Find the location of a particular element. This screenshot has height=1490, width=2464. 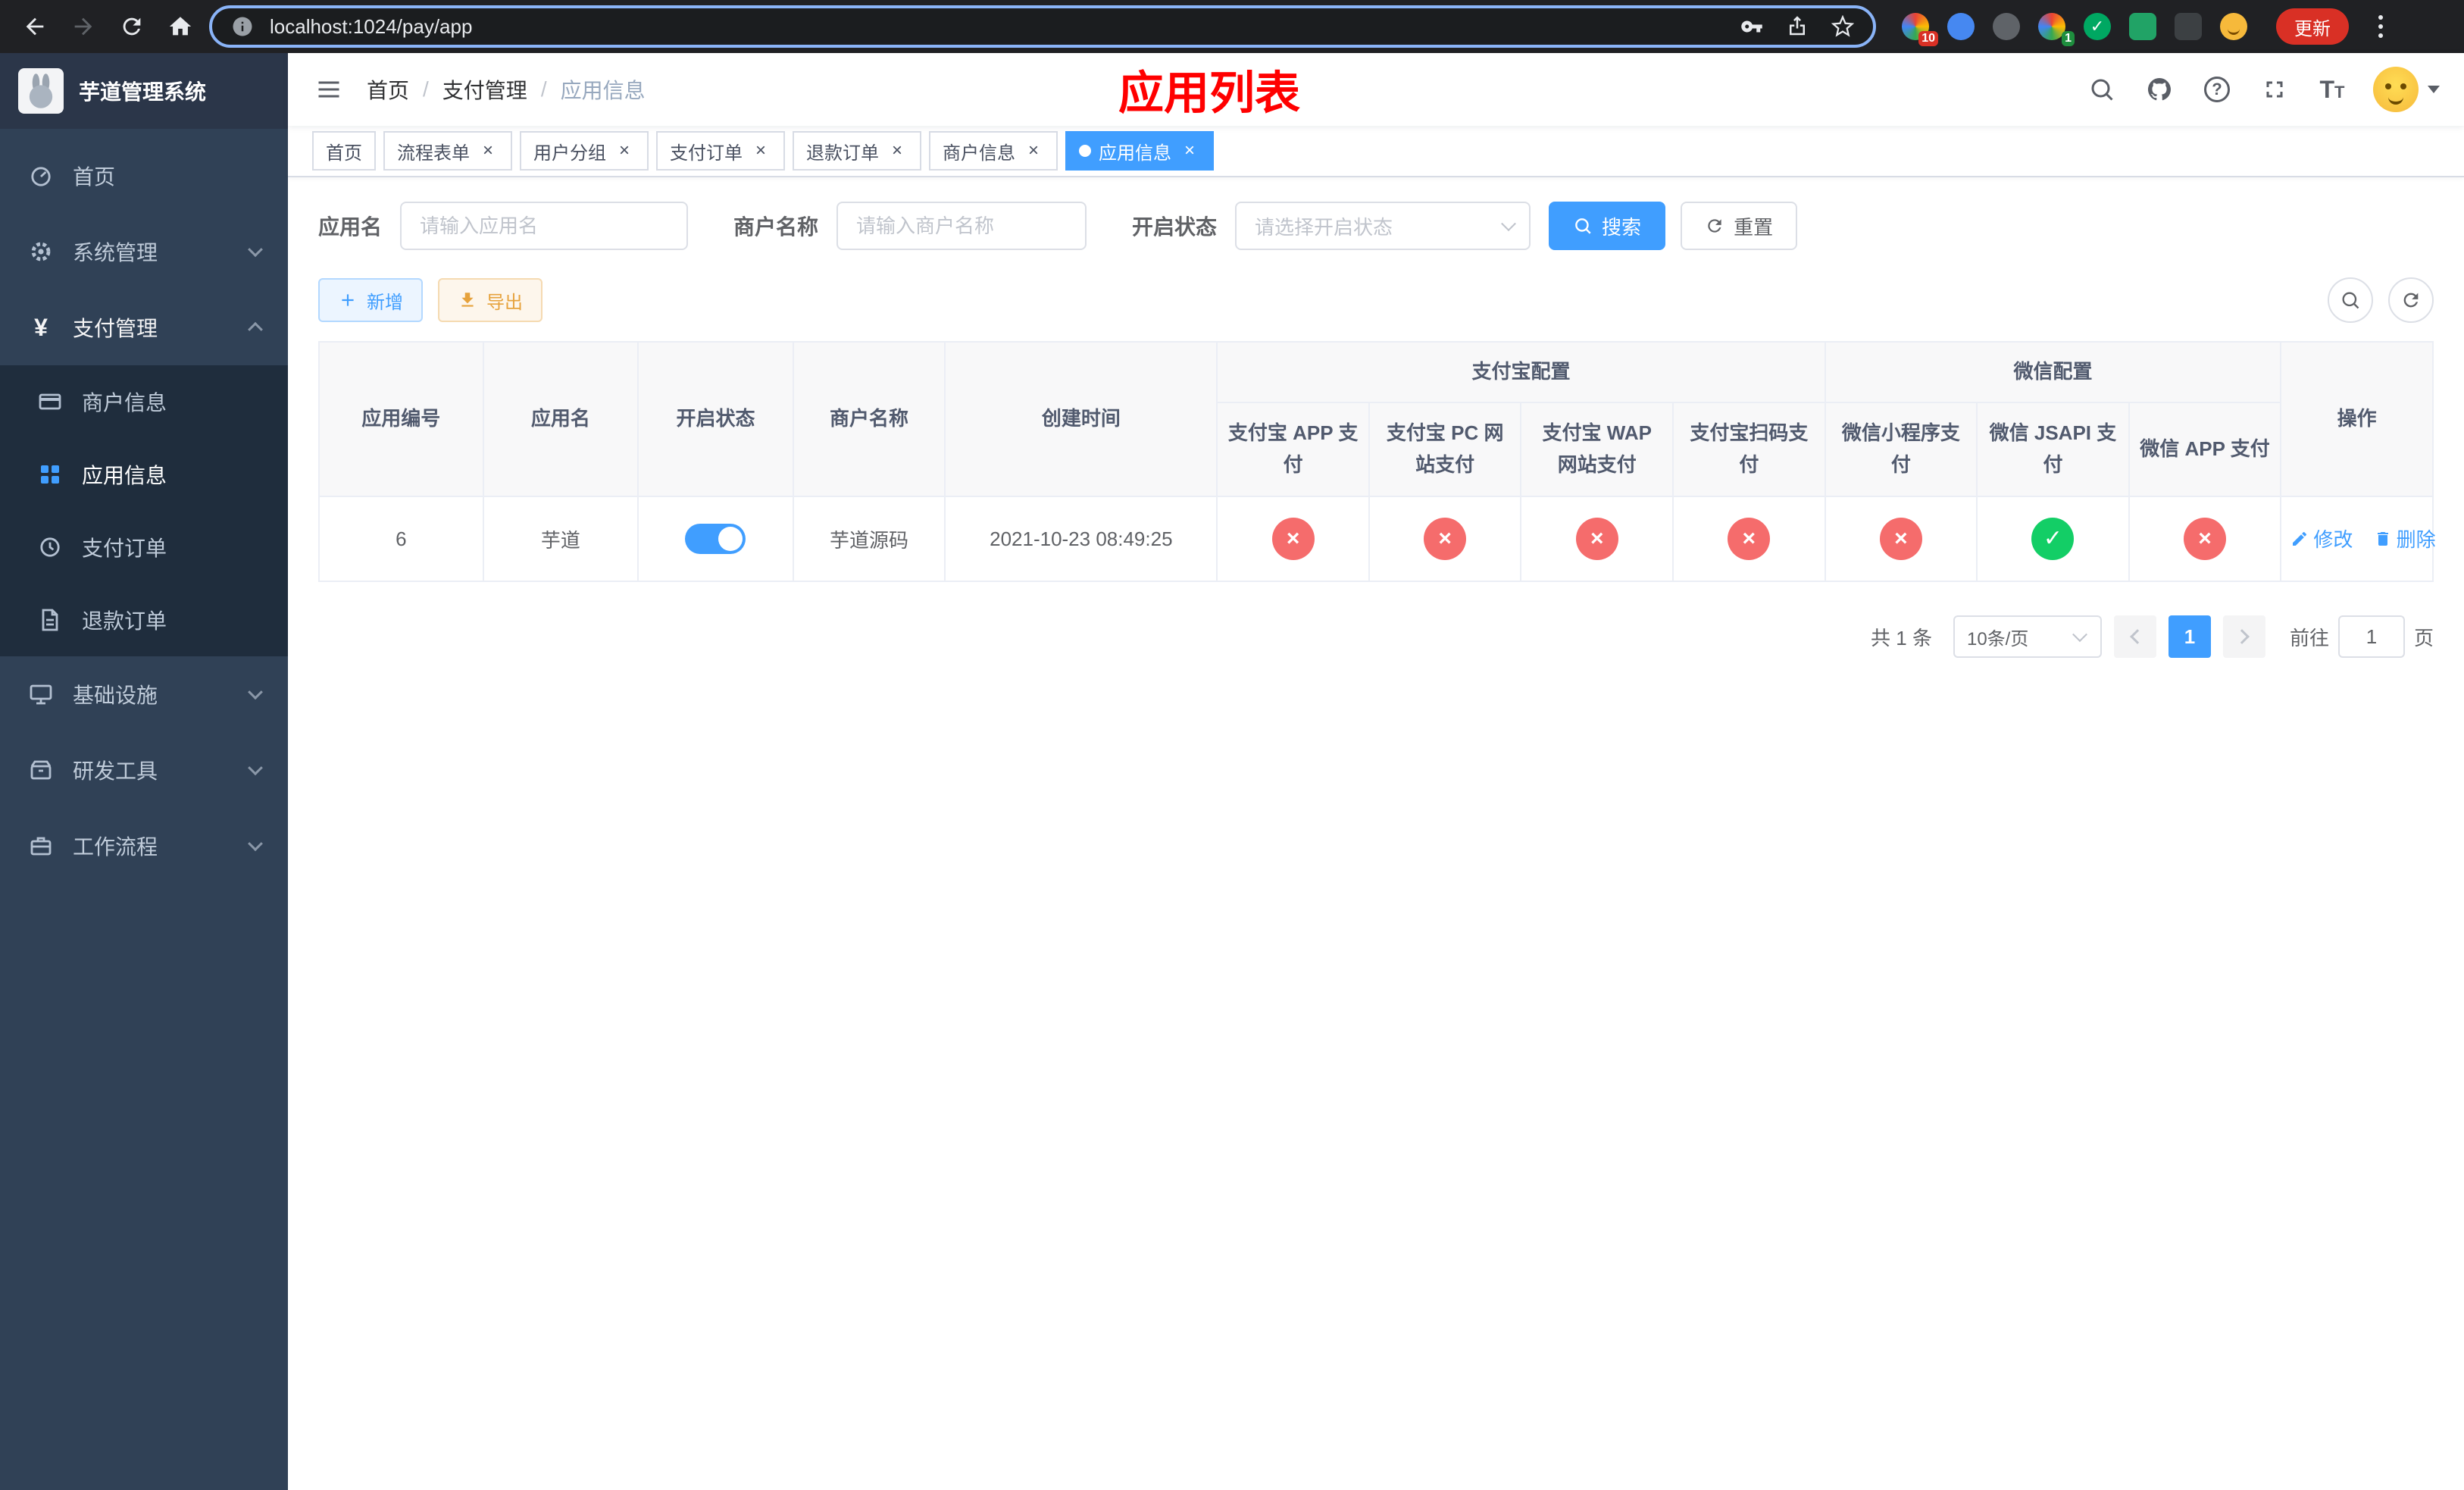

status-select: 请选择开启状态 is located at coordinates (1383, 226).